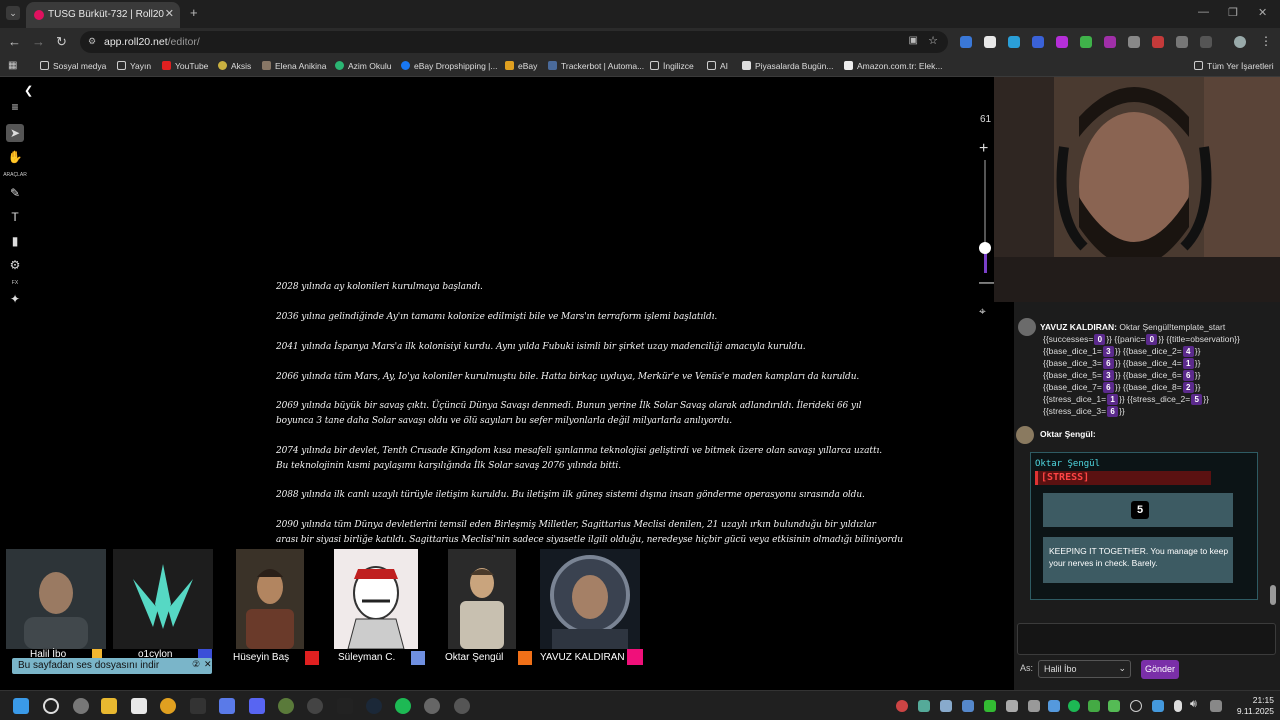 The image size is (1280, 720). What do you see at coordinates (15, 157) in the screenshot?
I see `pan-hand-icon: ✋` at bounding box center [15, 157].